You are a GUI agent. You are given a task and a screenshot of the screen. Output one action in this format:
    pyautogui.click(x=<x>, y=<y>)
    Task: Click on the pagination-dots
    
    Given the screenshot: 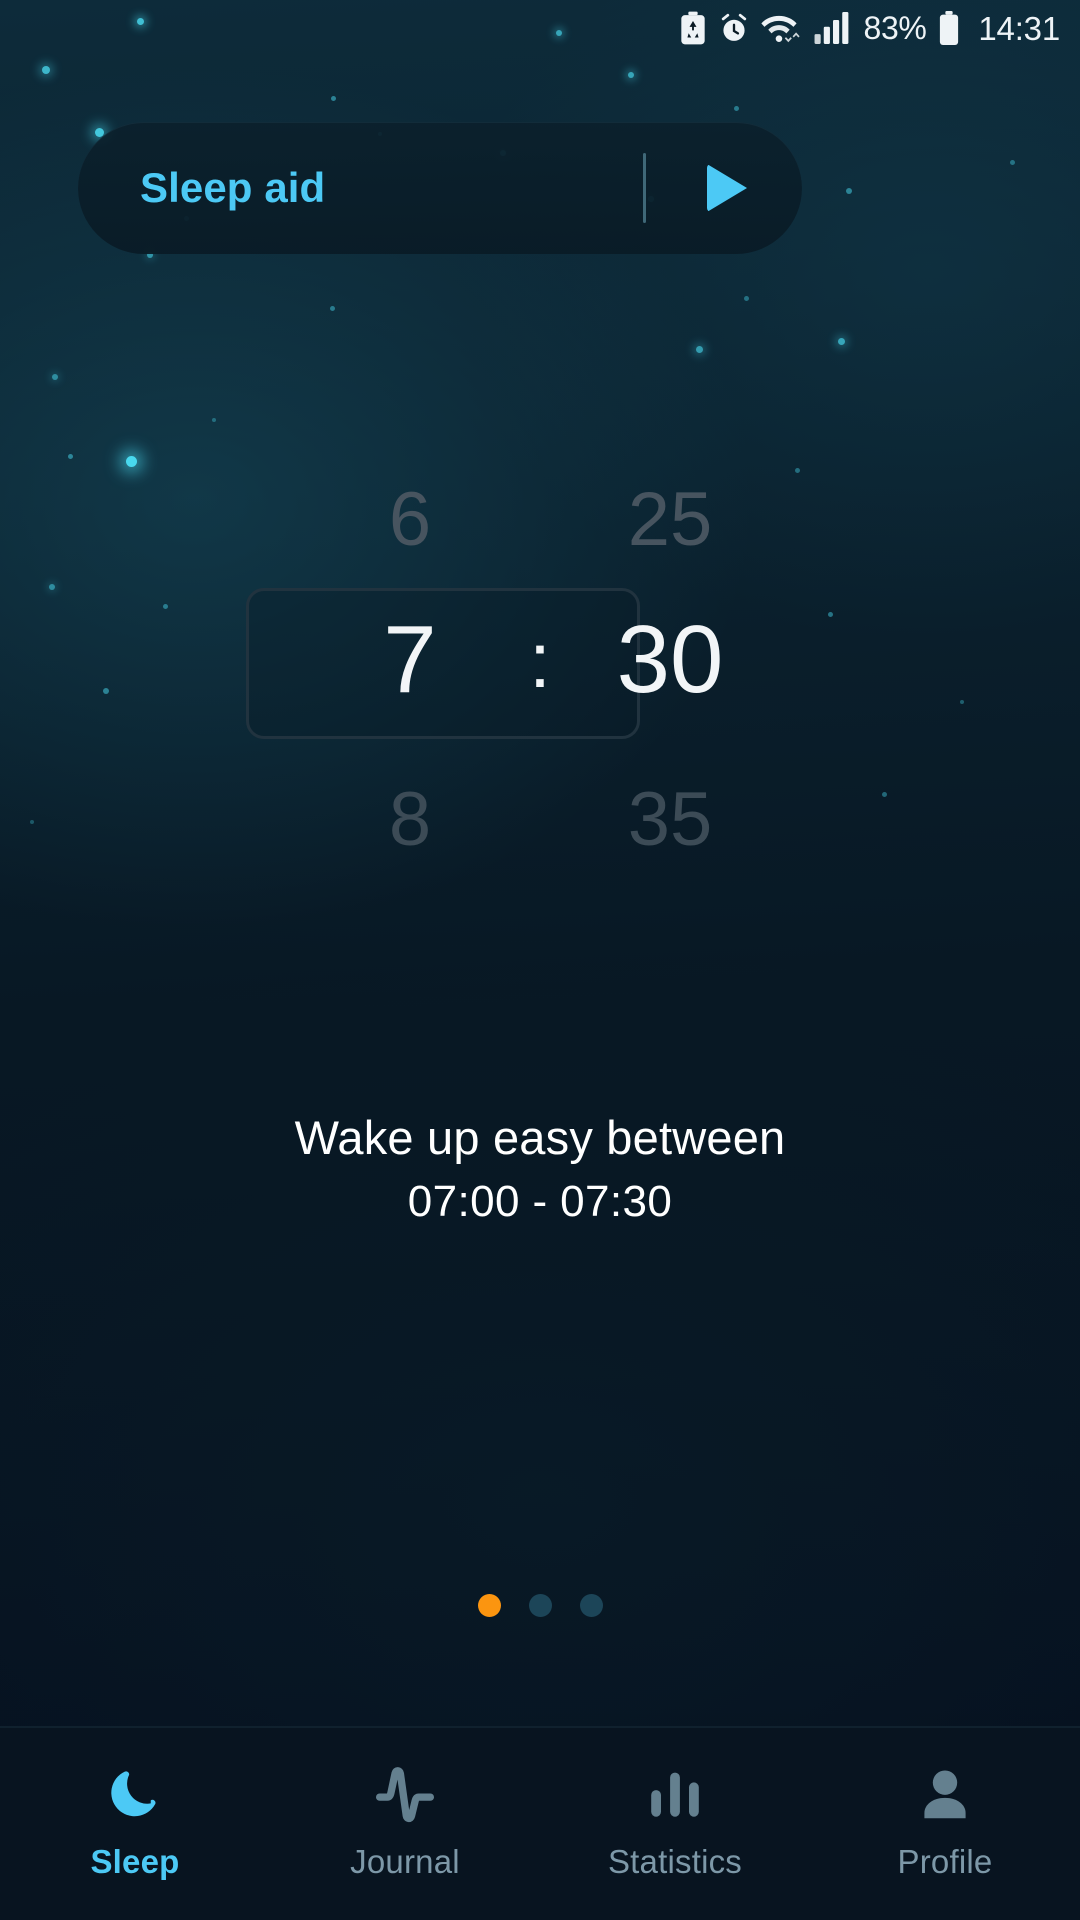 What is the action you would take?
    pyautogui.click(x=540, y=1605)
    